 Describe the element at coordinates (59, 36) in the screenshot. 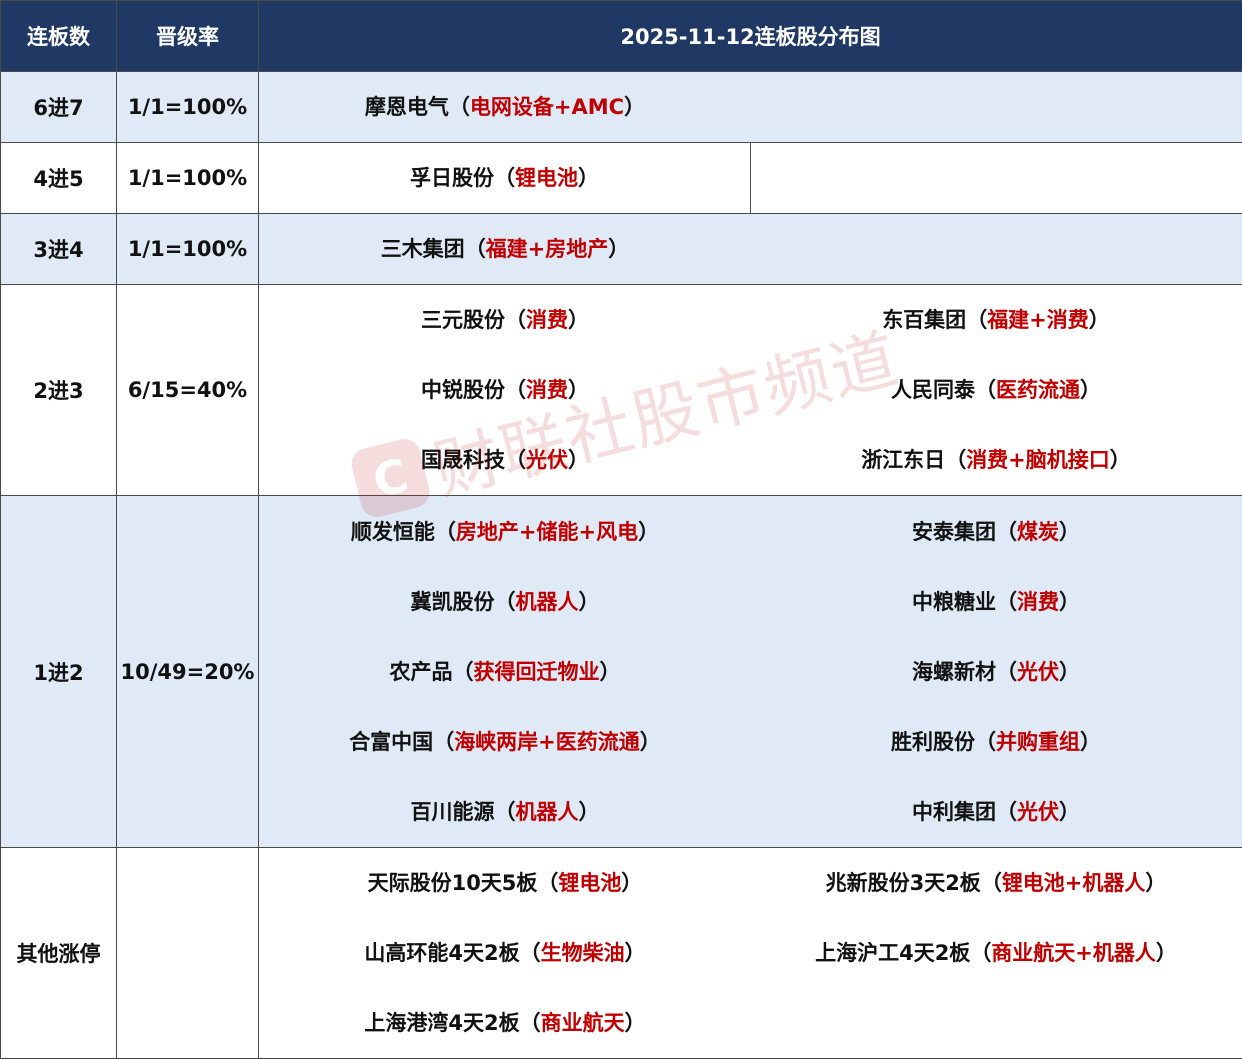

I see `header-level: 连板数` at that location.